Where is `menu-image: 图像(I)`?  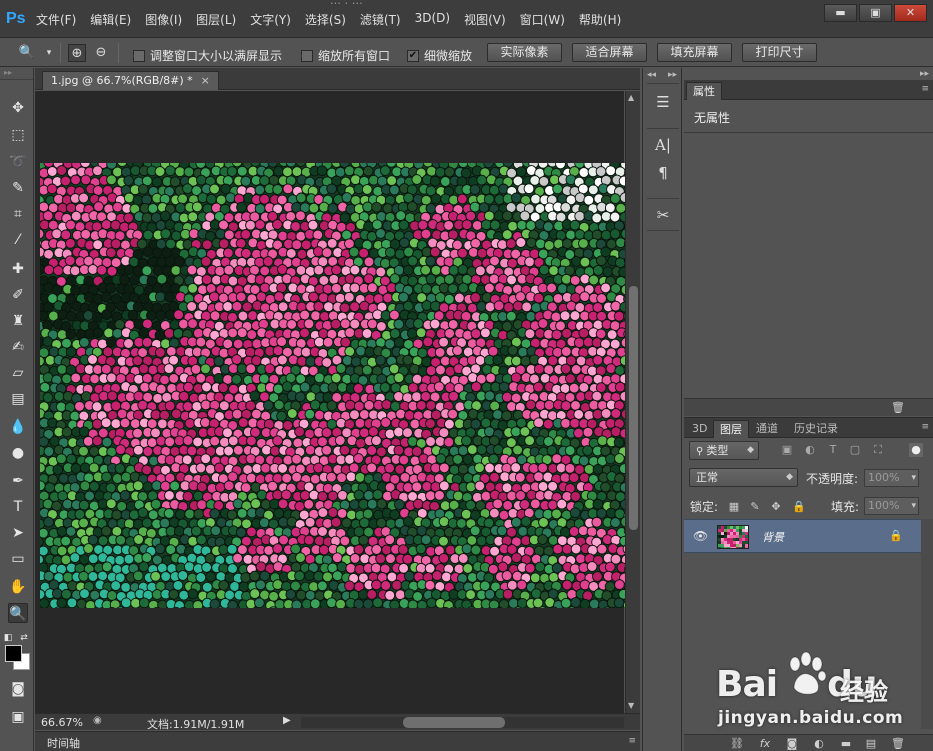
menu-image: 图像(I) is located at coordinates (163, 19).